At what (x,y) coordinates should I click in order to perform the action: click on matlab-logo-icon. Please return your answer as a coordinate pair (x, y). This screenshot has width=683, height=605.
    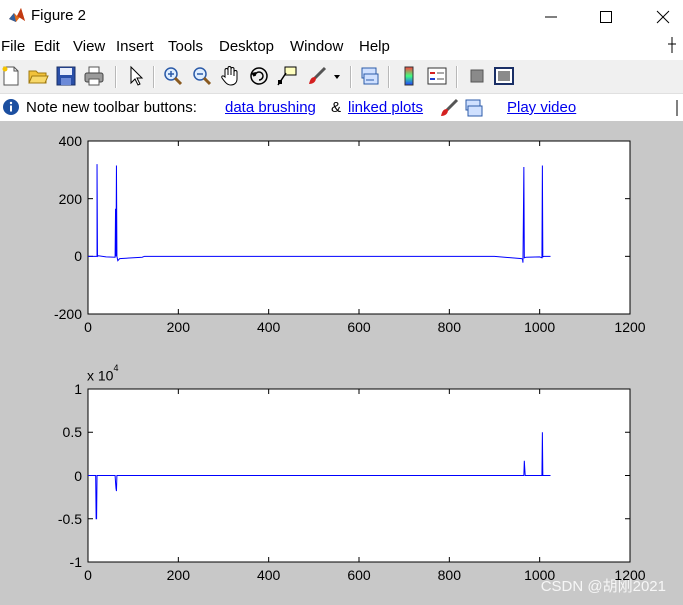
    Looking at the image, I should click on (17, 15).